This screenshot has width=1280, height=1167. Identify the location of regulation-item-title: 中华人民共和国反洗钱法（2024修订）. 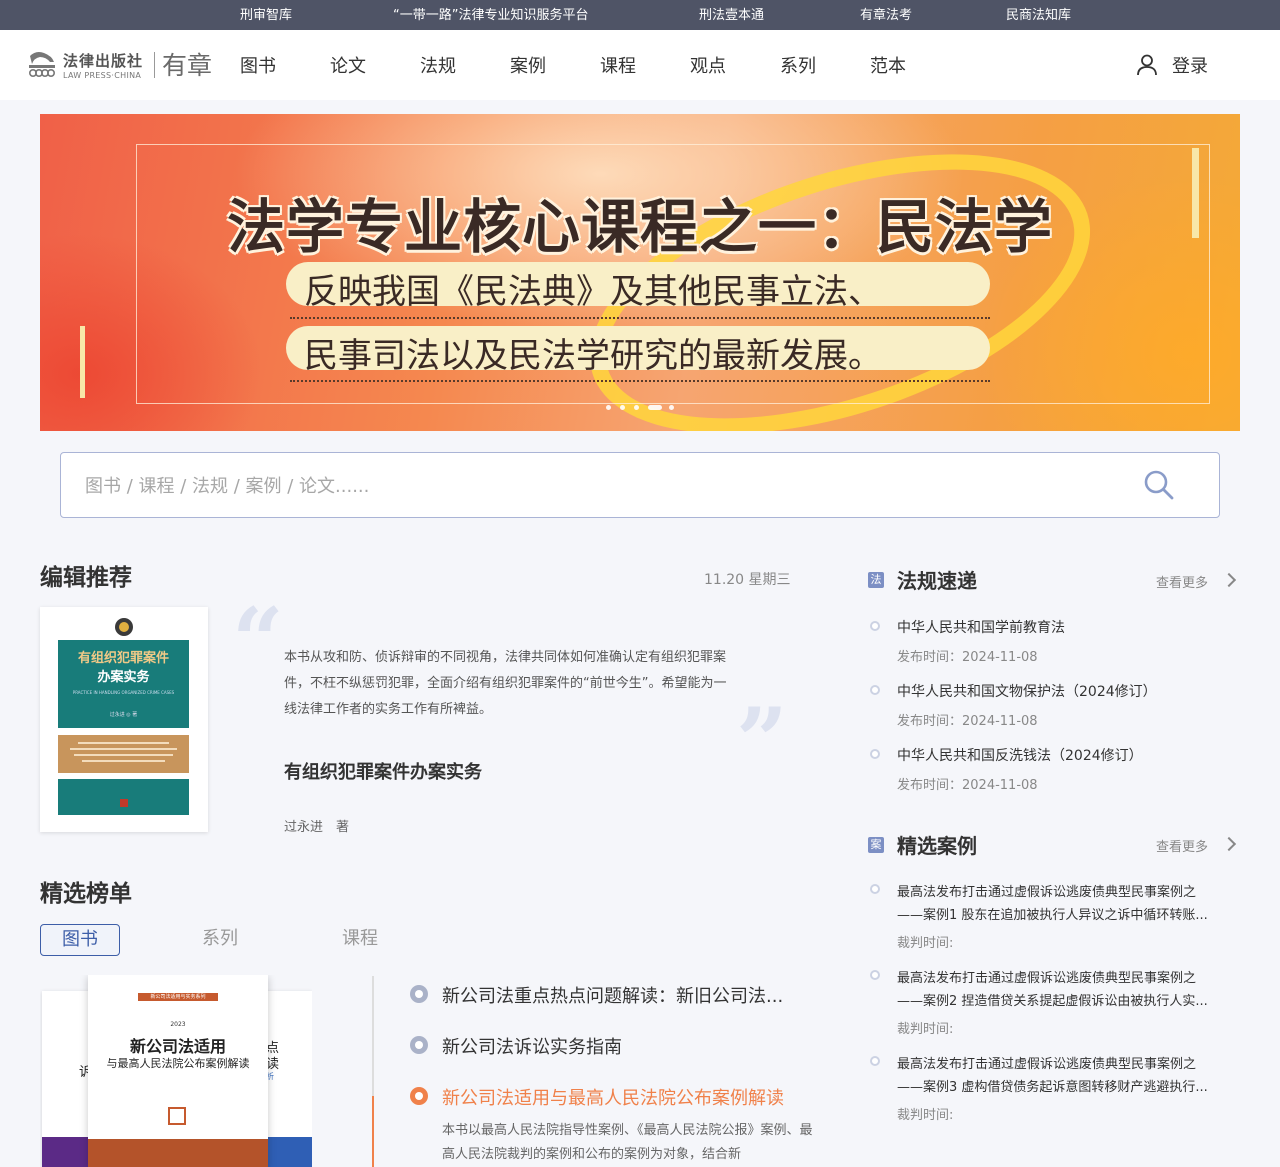
(1020, 755).